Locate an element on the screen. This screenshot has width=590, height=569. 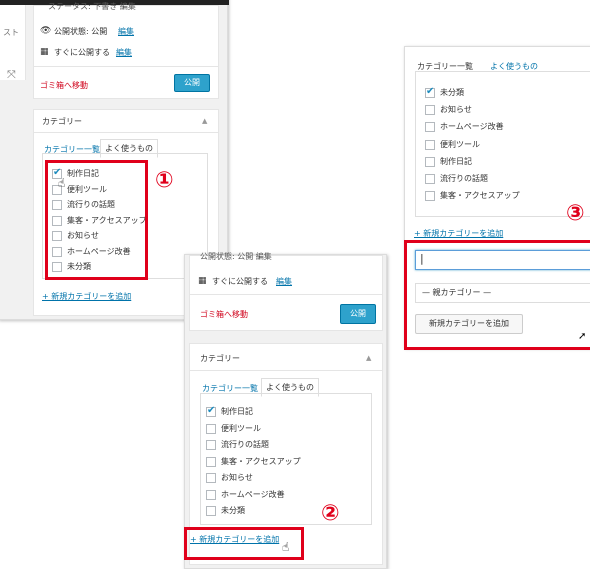
step-marker-3: ③ is located at coordinates (575, 213).